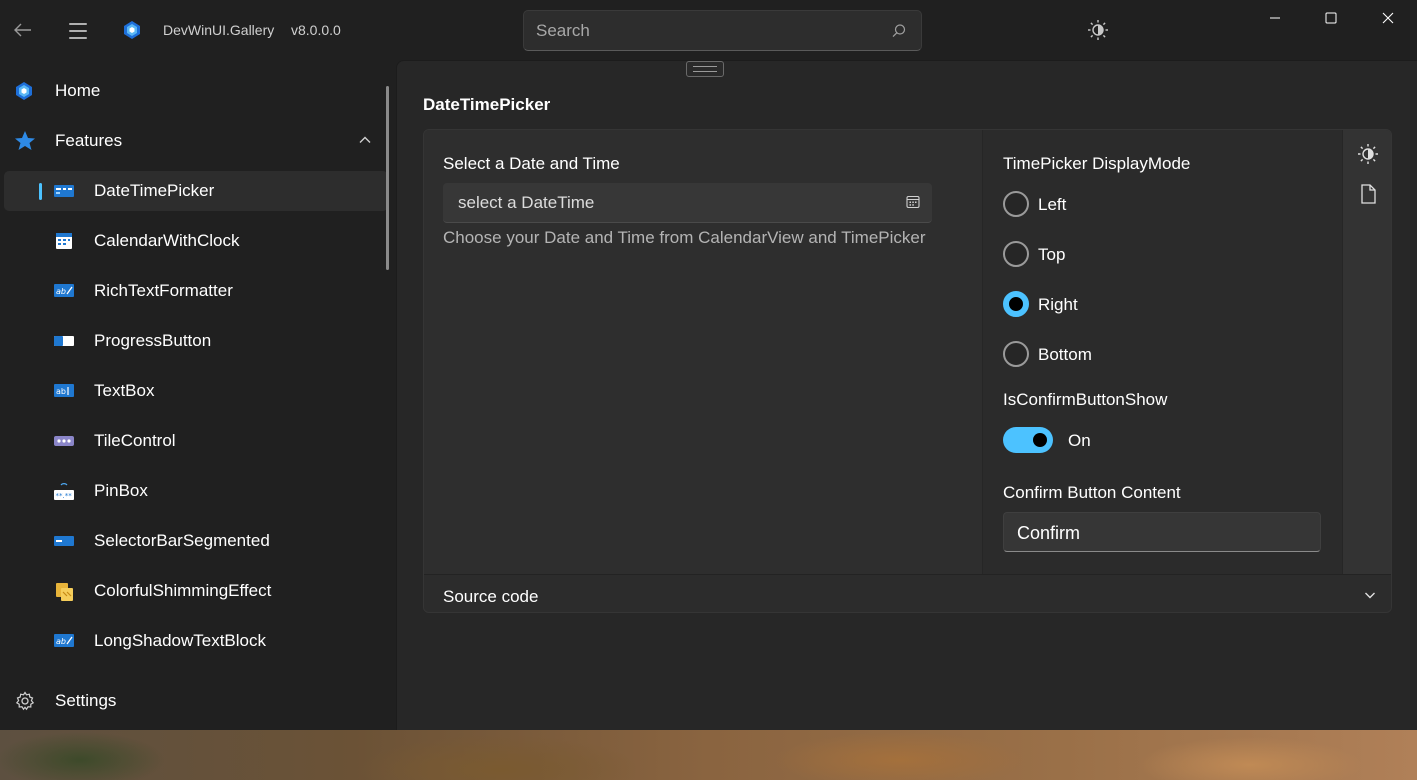  I want to click on radio-label-bottom: Bottom, so click(1065, 354).